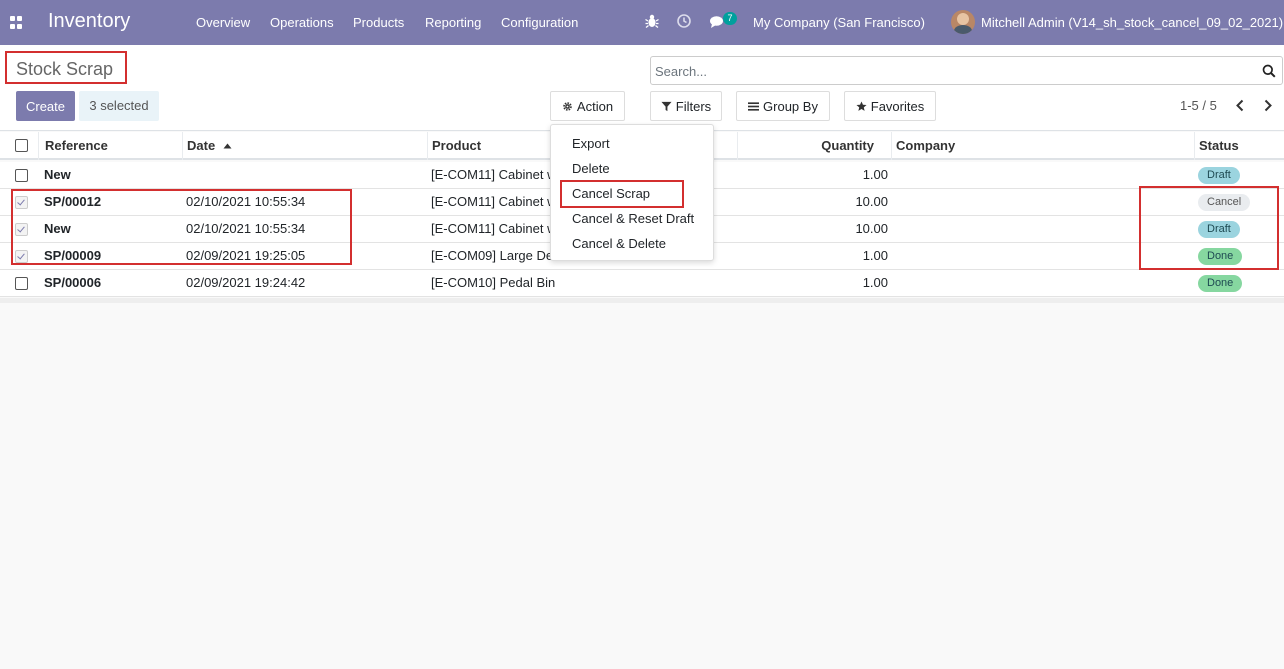 This screenshot has width=1284, height=669. What do you see at coordinates (684, 21) in the screenshot?
I see `clock-icon` at bounding box center [684, 21].